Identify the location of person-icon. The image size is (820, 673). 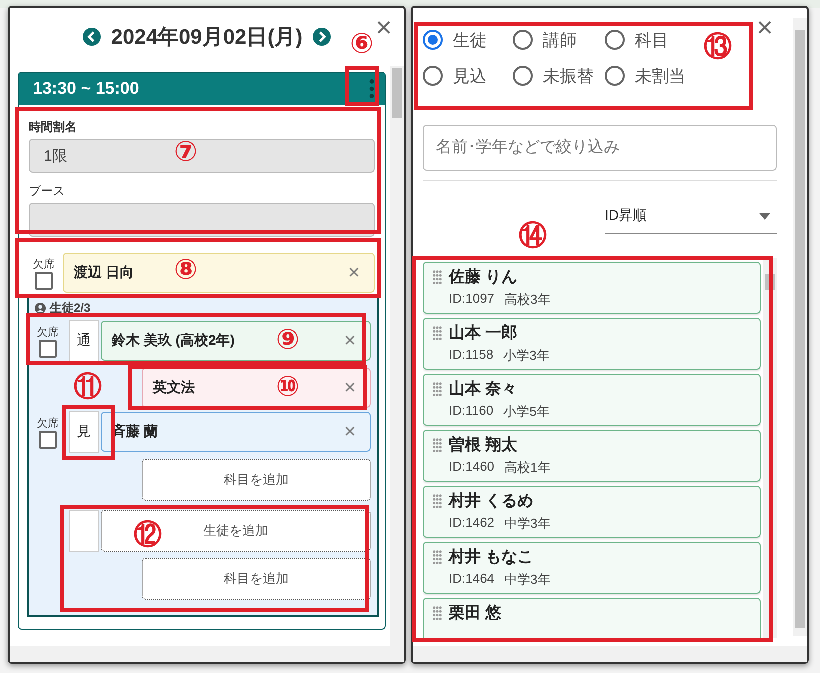
(40, 308).